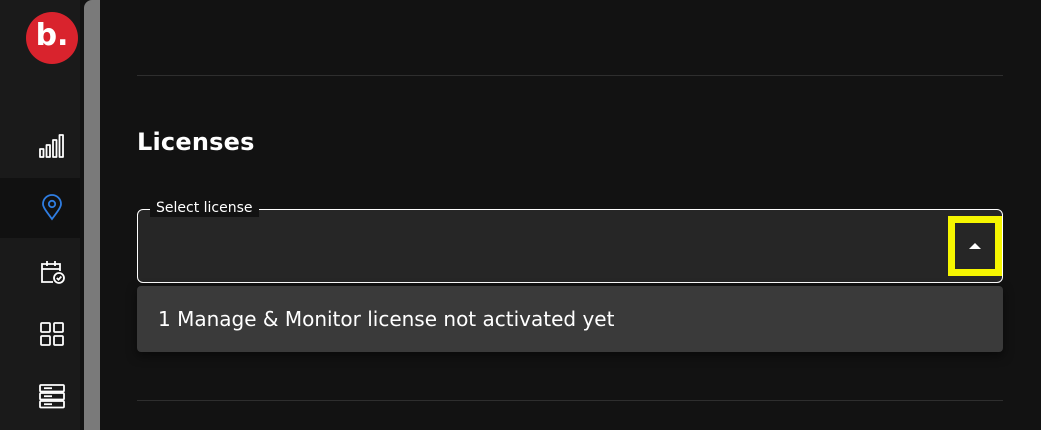  What do you see at coordinates (570, 75) in the screenshot?
I see `section-divider-top` at bounding box center [570, 75].